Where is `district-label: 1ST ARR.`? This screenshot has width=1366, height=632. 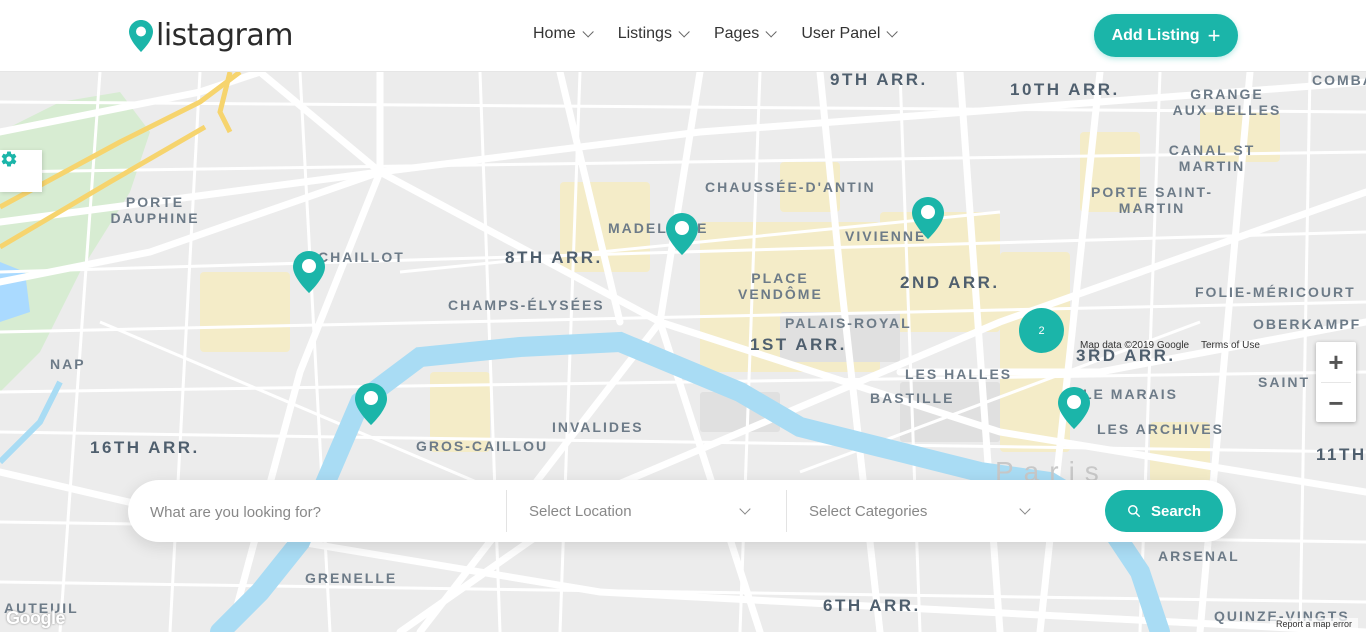
district-label: 1ST ARR. is located at coordinates (798, 344).